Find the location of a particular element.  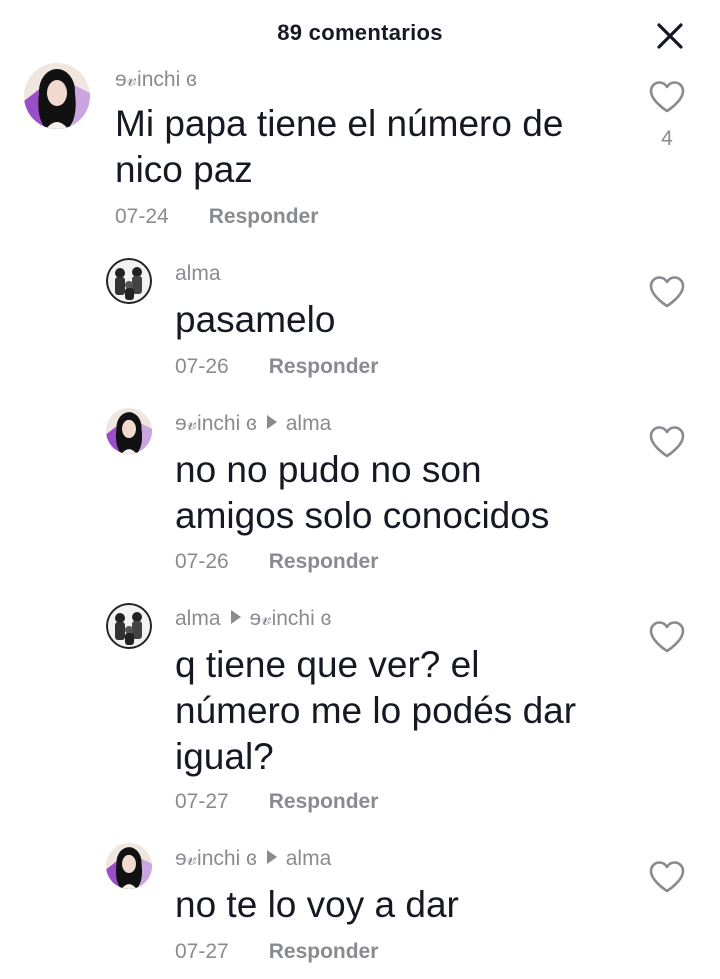

like-count: 4 is located at coordinates (667, 138).